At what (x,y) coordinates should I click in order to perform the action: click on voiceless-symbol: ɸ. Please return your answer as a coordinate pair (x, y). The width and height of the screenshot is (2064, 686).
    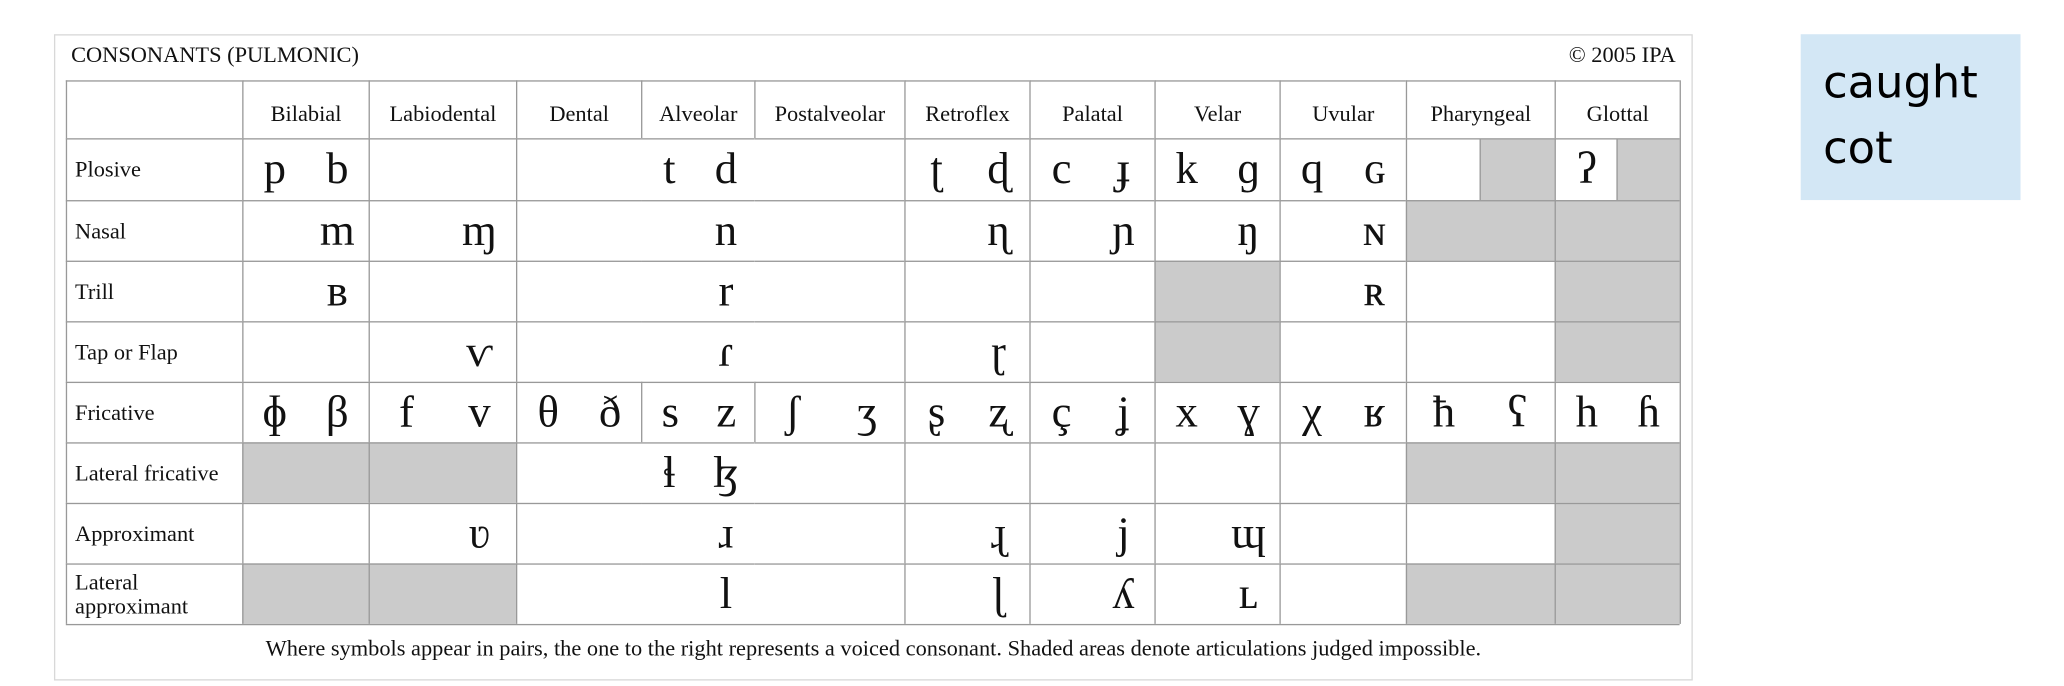
    Looking at the image, I should click on (275, 412).